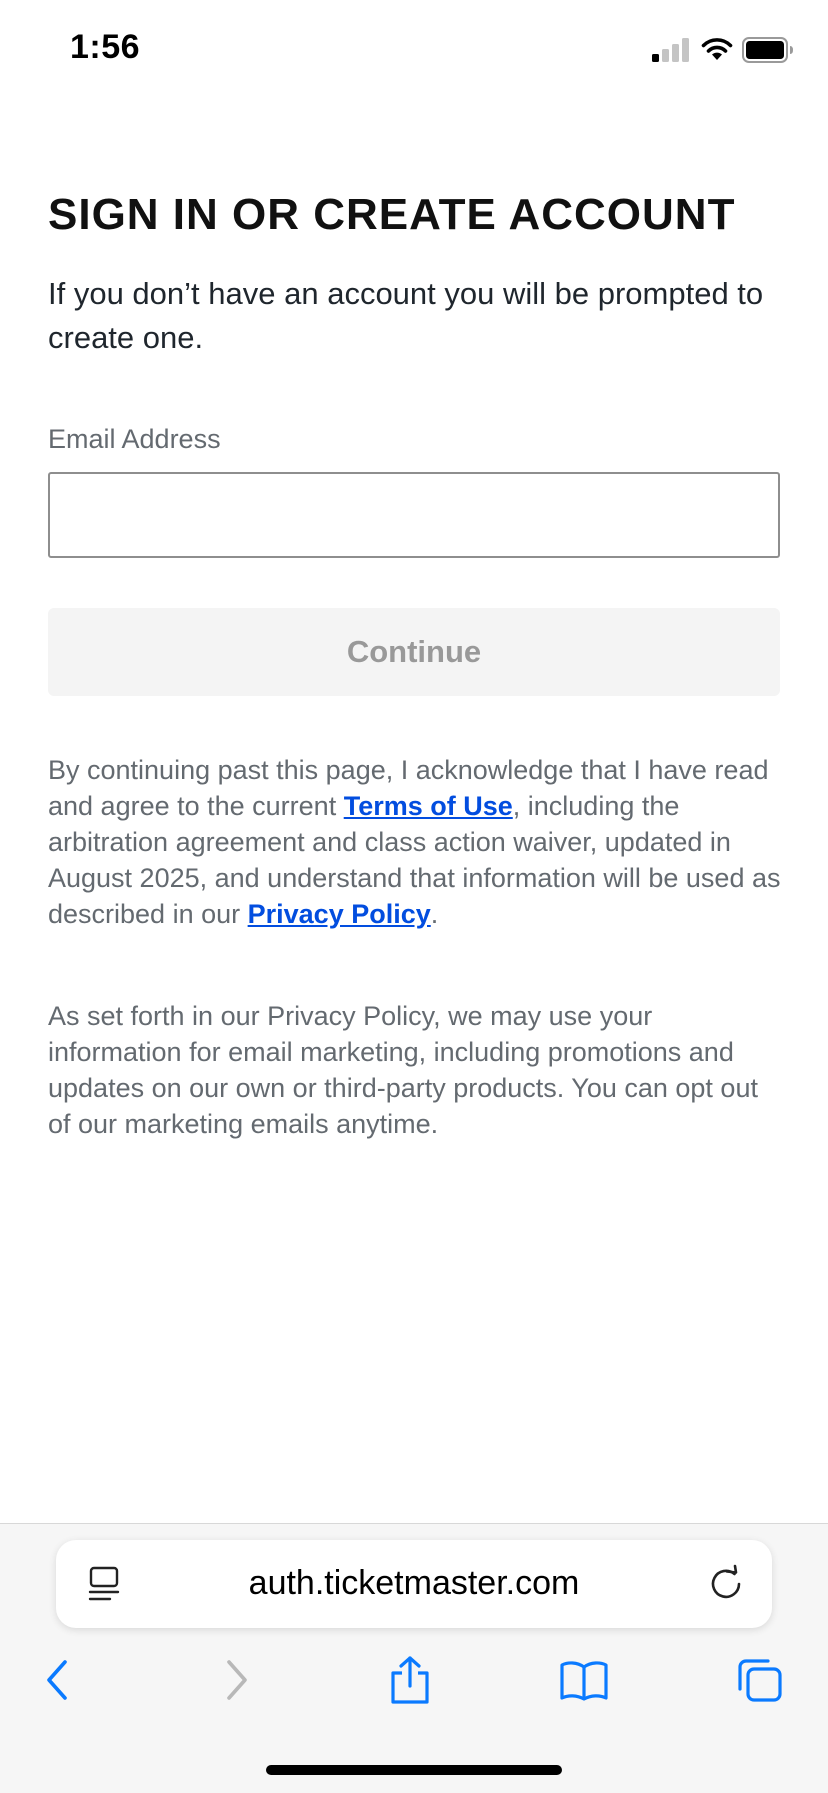  I want to click on bookmarks-button, so click(584, 1680).